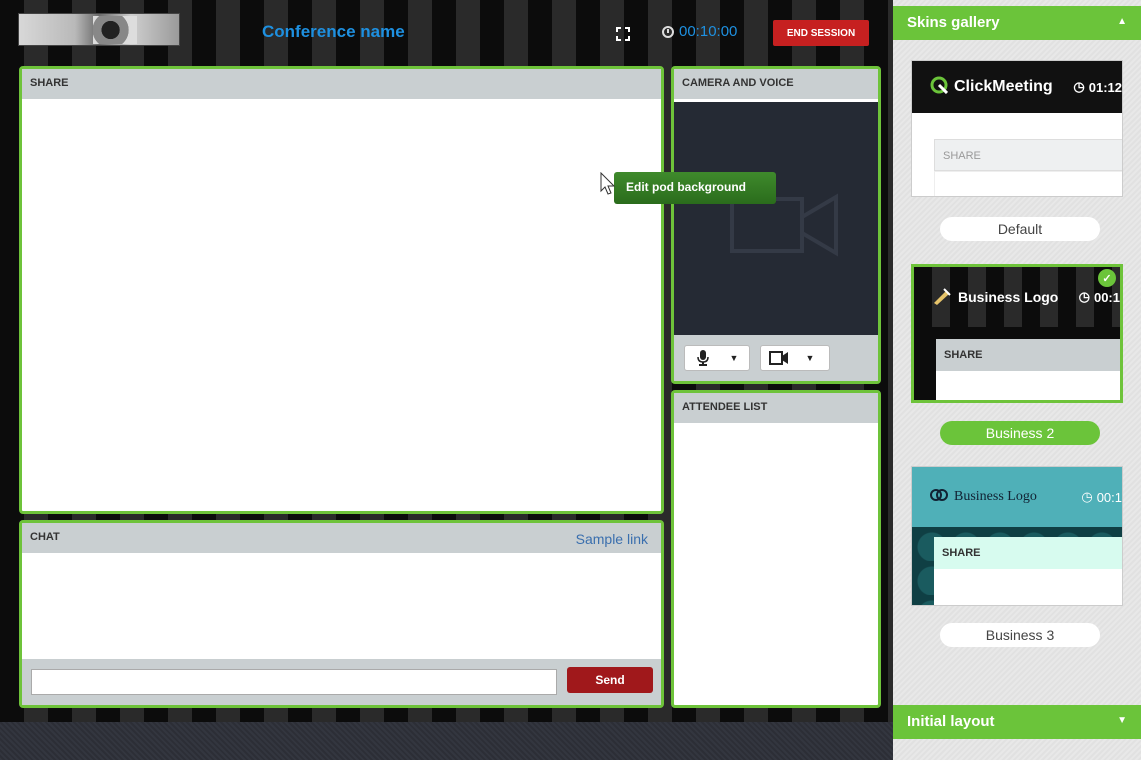  Describe the element at coordinates (1105, 87) in the screenshot. I see `skin-timer-value: 01:12` at that location.